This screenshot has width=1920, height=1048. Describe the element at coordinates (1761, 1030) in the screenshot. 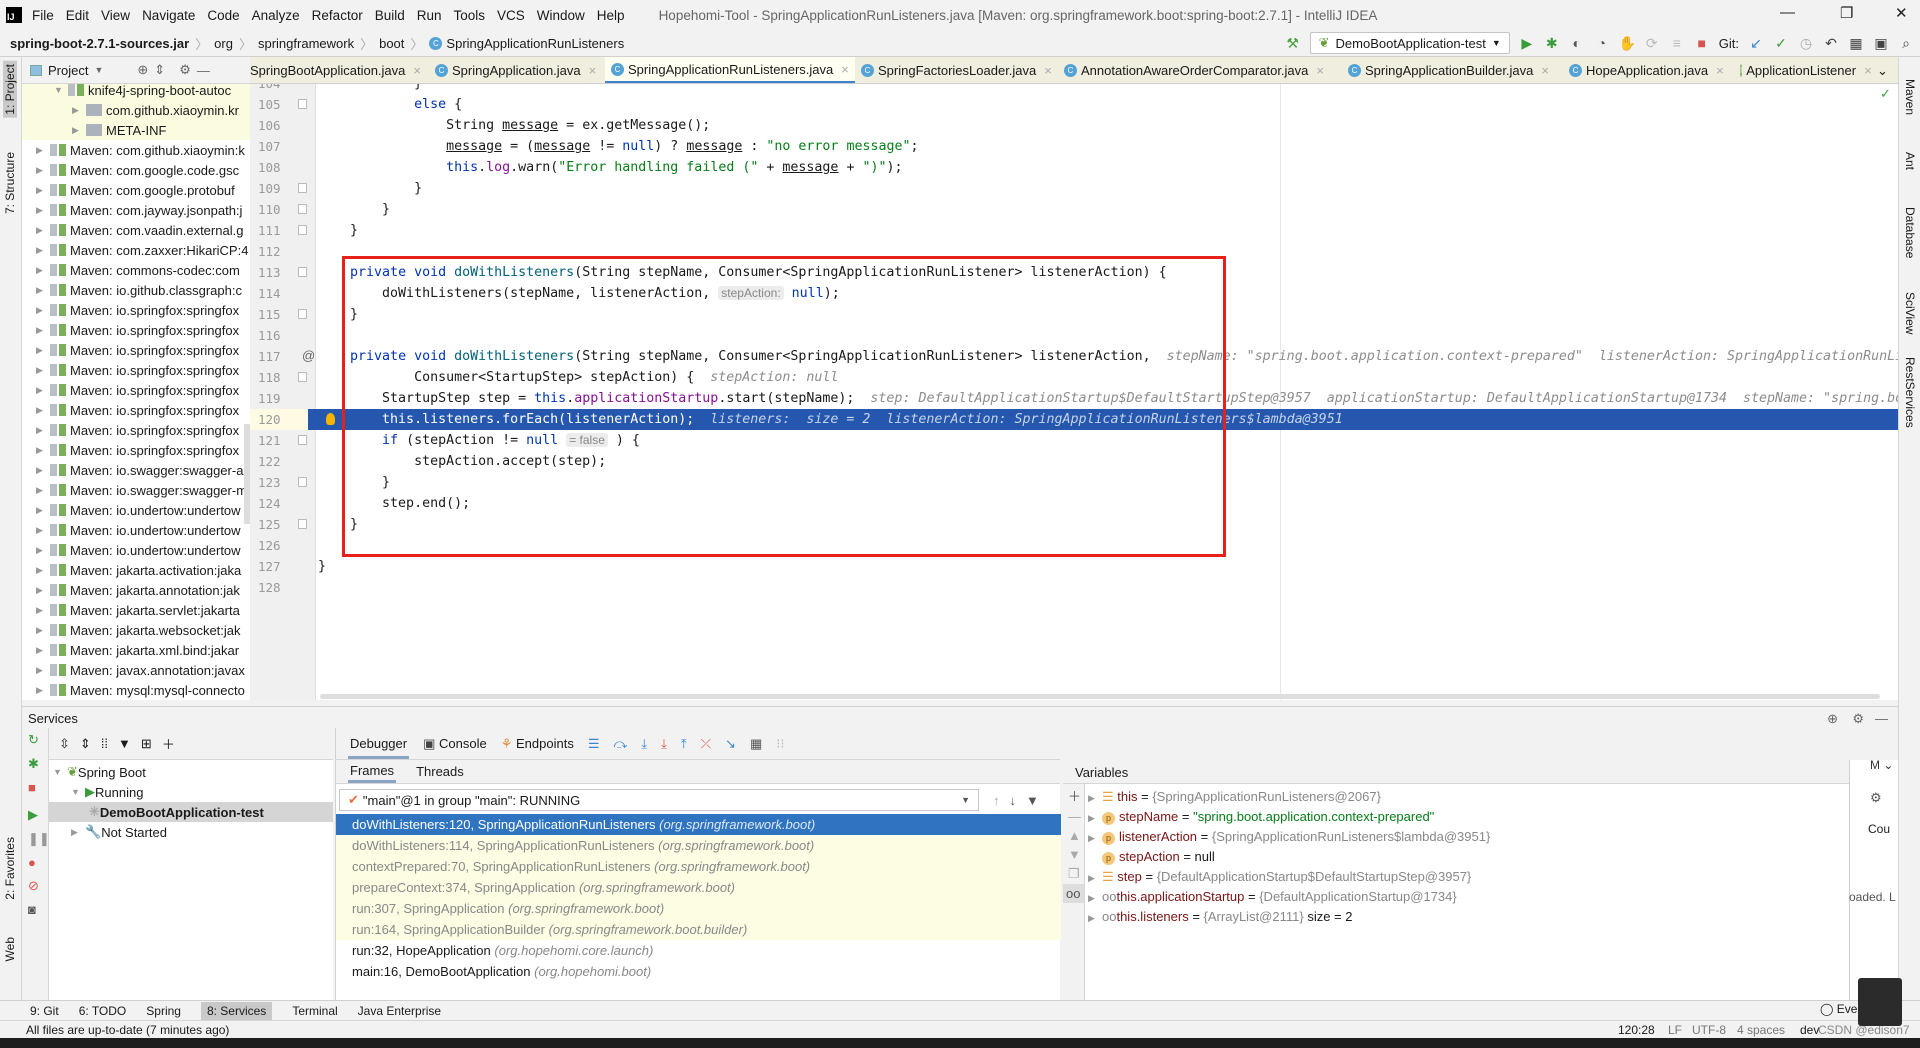

I see `indent-setting: 4 spaces` at that location.